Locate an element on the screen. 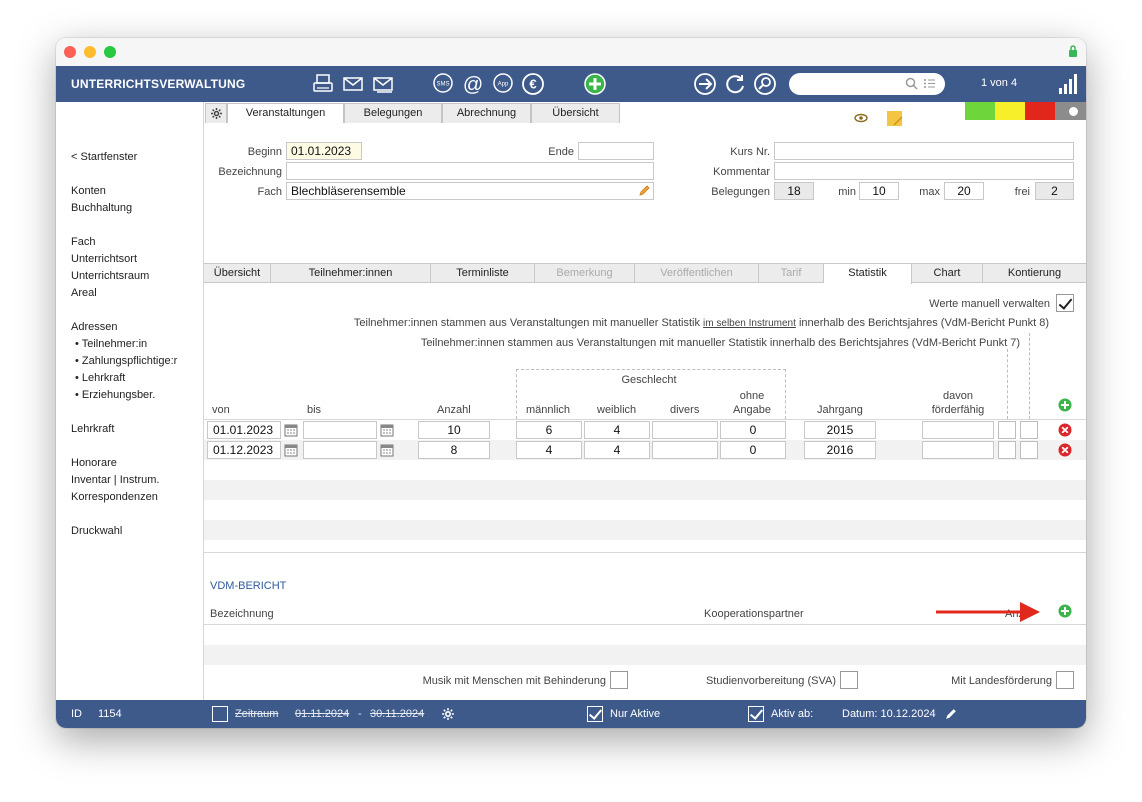 The height and width of the screenshot is (802, 1142). sidebar-item-teilnehmer: • Teilnehmer:in is located at coordinates (111, 344).